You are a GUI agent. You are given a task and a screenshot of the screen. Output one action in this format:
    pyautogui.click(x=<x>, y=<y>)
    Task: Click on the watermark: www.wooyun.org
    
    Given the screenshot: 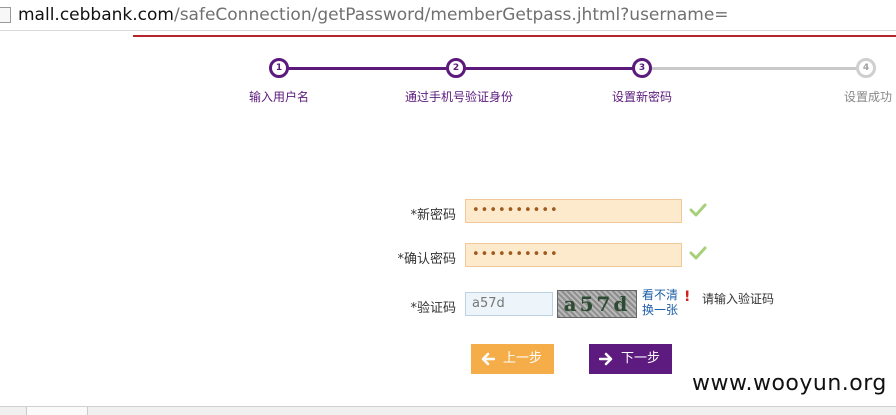 What is the action you would take?
    pyautogui.click(x=789, y=383)
    